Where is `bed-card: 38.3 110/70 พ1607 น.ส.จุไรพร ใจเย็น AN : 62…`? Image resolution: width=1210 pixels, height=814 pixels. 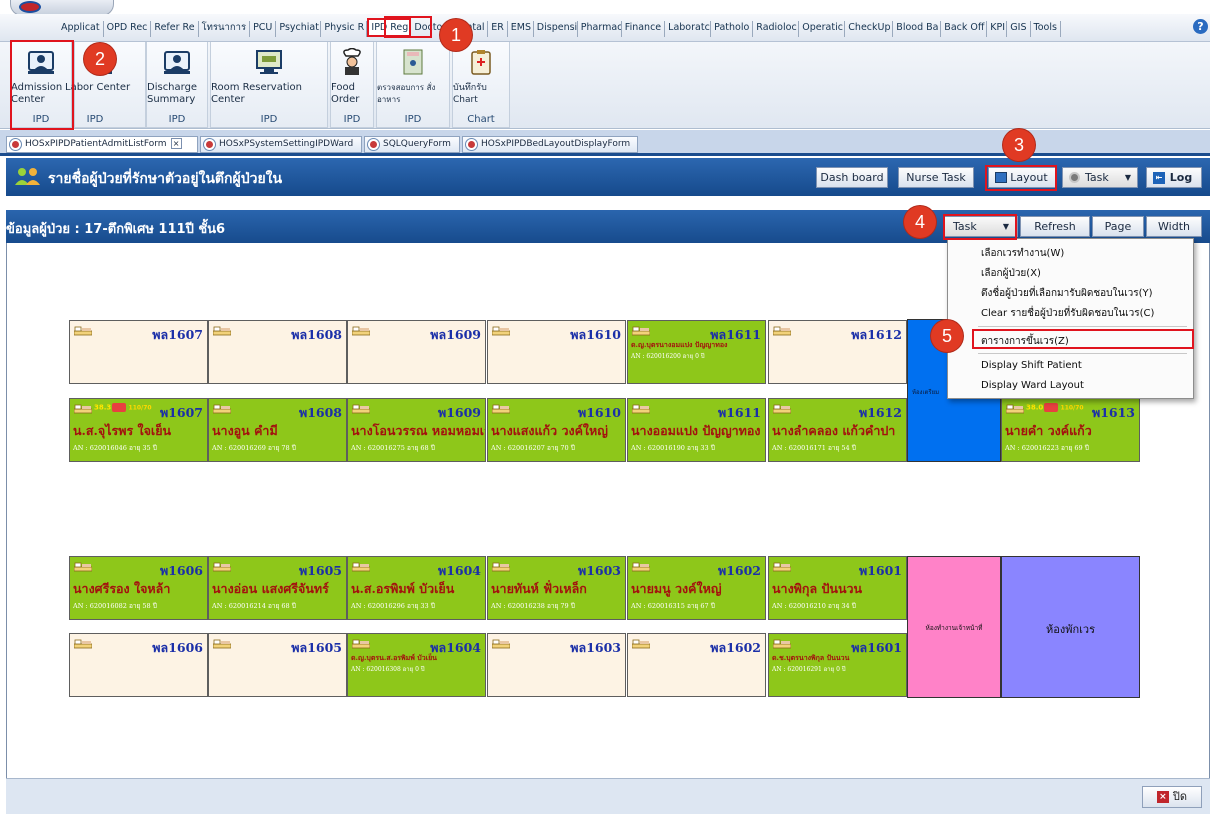
bed-card: 38.3 110/70 พ1607 น.ส.จุไรพร ใจเย็น AN : 62… is located at coordinates (138, 430).